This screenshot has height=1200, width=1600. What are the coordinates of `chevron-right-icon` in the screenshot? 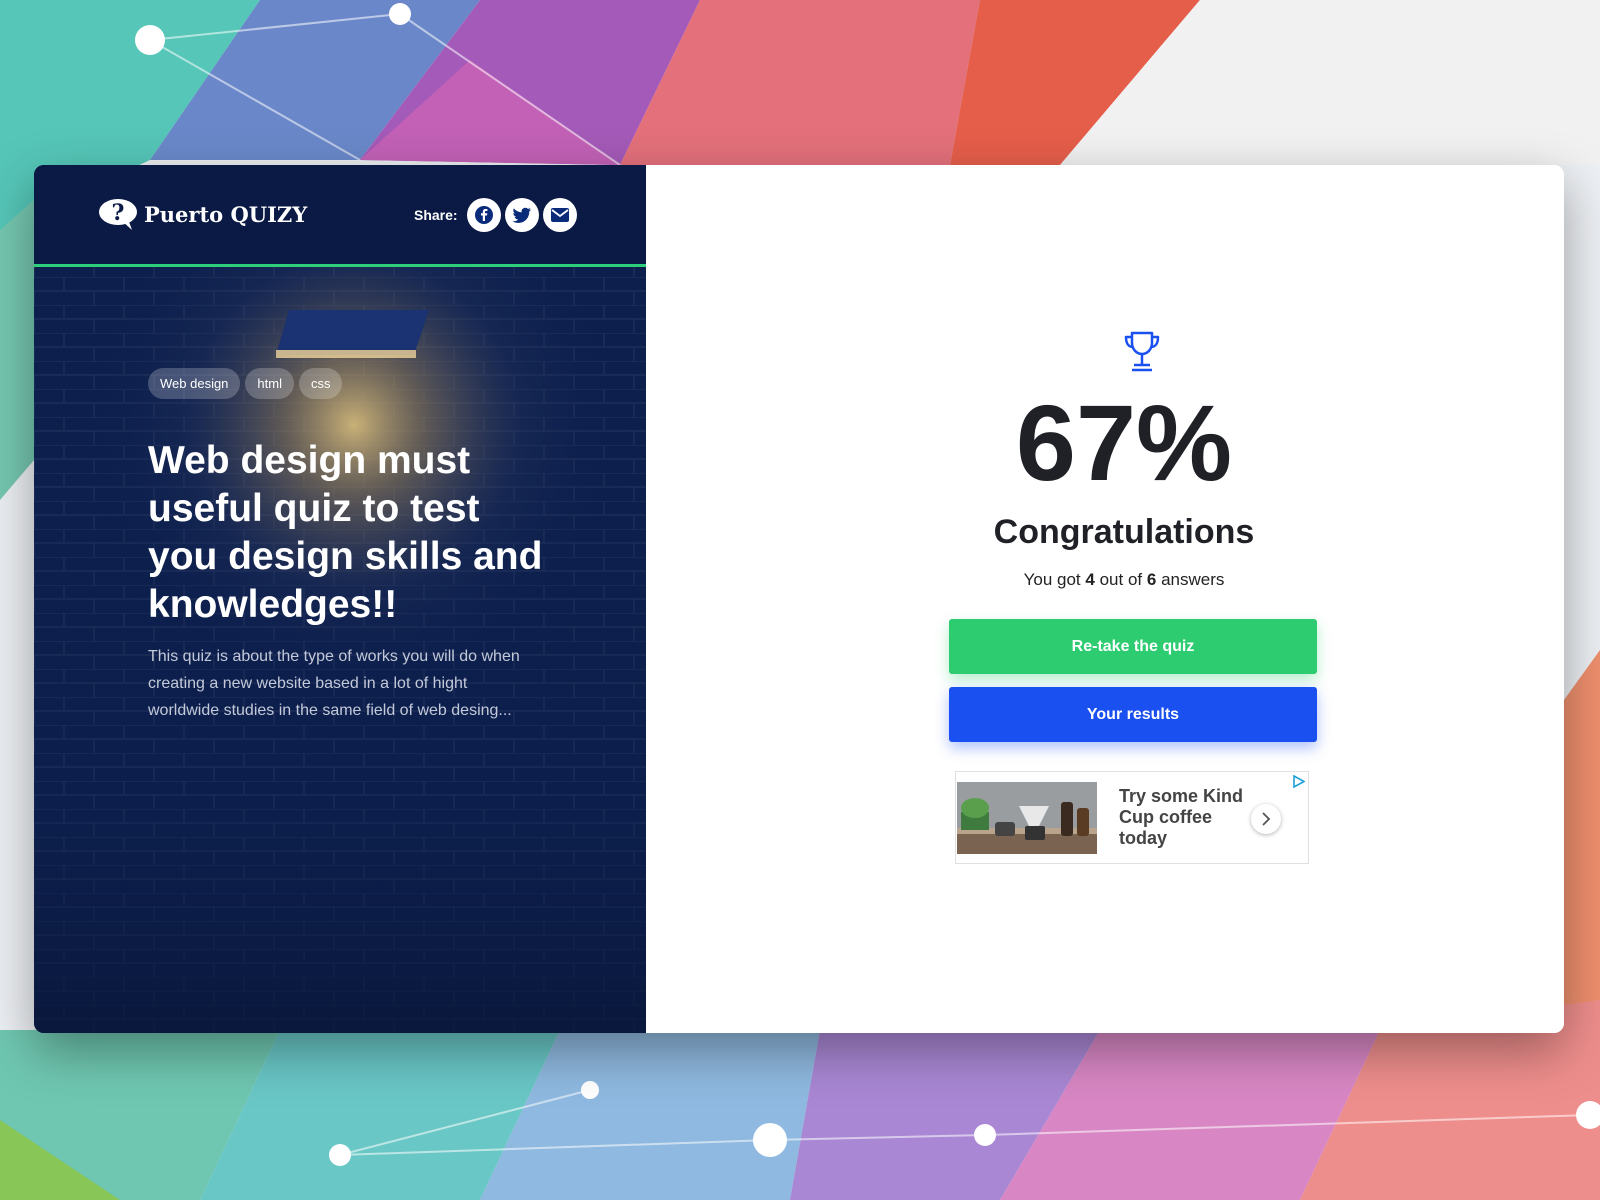 It's located at (1266, 819).